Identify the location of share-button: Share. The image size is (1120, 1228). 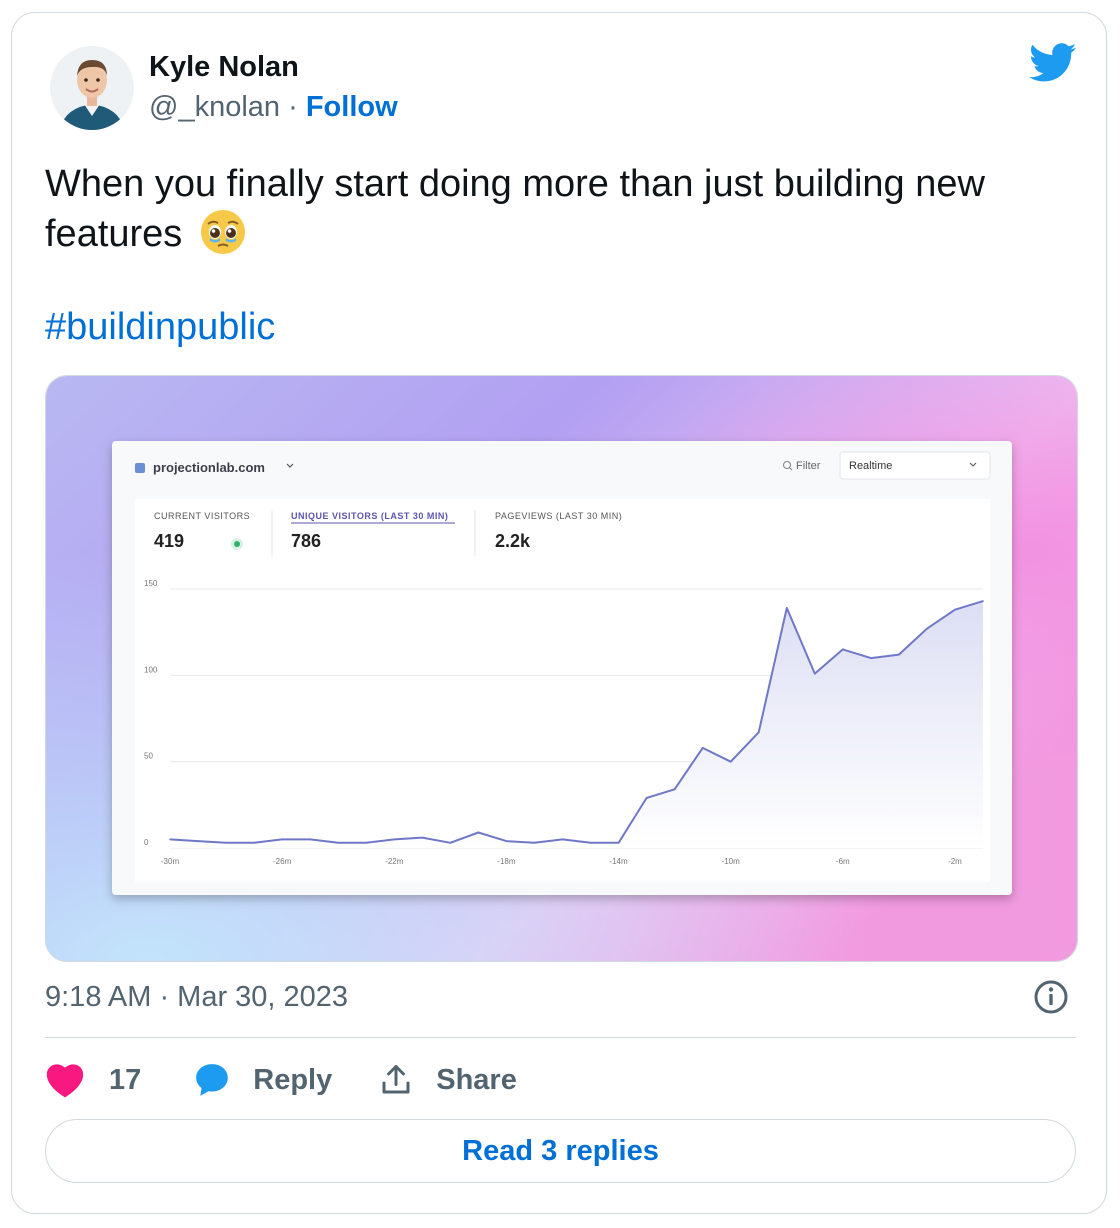
(447, 1080).